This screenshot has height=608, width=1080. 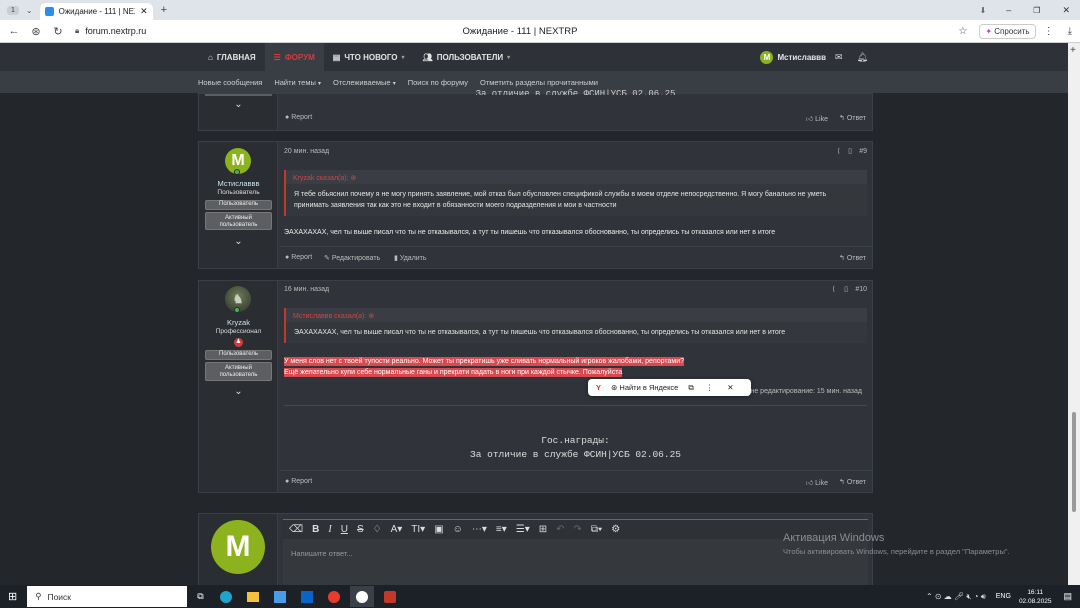 What do you see at coordinates (1066, 10) in the screenshot?
I see `window-close-icon: ✕` at bounding box center [1066, 10].